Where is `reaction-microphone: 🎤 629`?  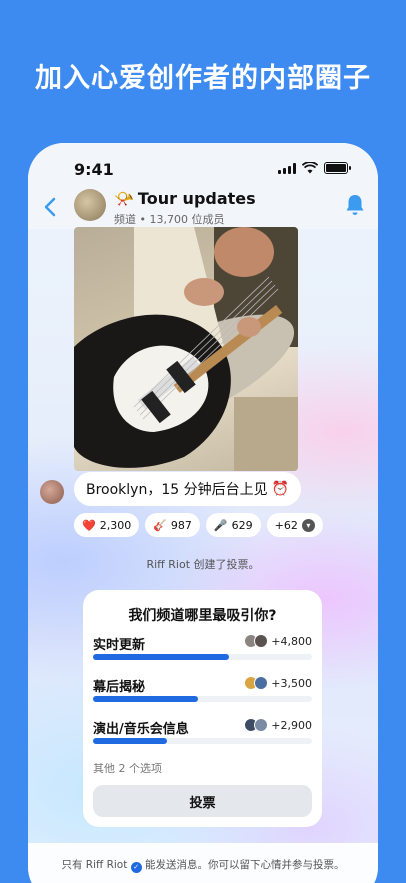 reaction-microphone: 🎤 629 is located at coordinates (233, 525).